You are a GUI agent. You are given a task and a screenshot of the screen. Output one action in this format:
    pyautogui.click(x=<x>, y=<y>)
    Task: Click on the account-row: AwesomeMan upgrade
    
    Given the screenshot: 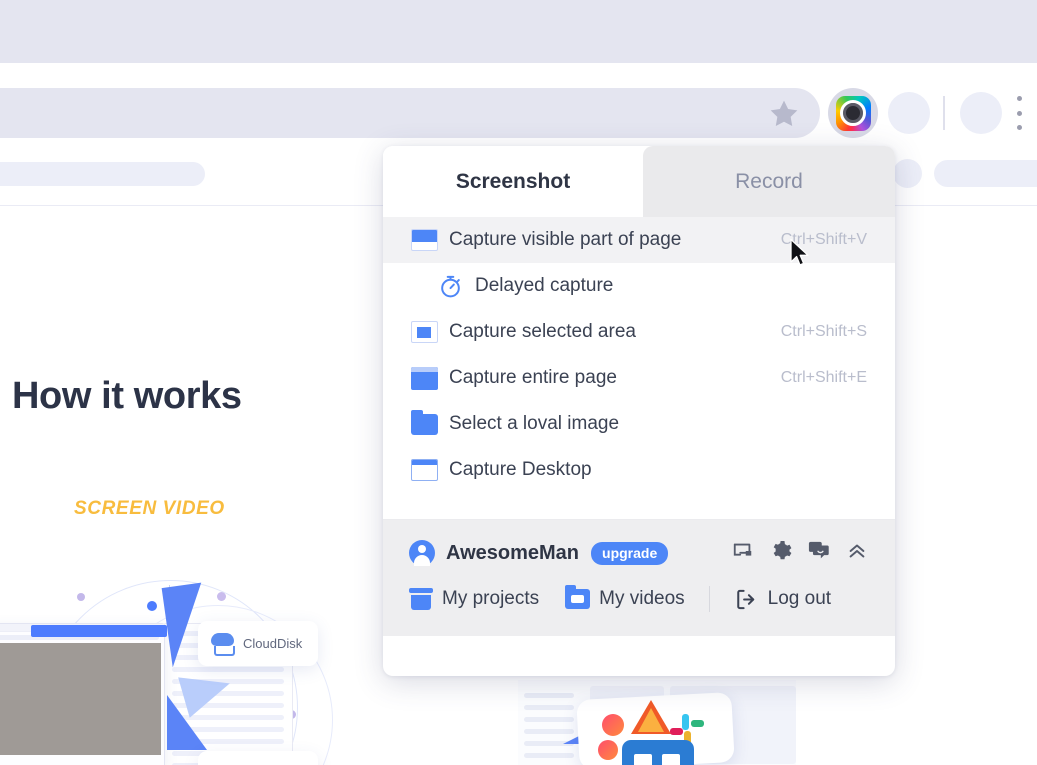 What is the action you would take?
    pyautogui.click(x=639, y=553)
    